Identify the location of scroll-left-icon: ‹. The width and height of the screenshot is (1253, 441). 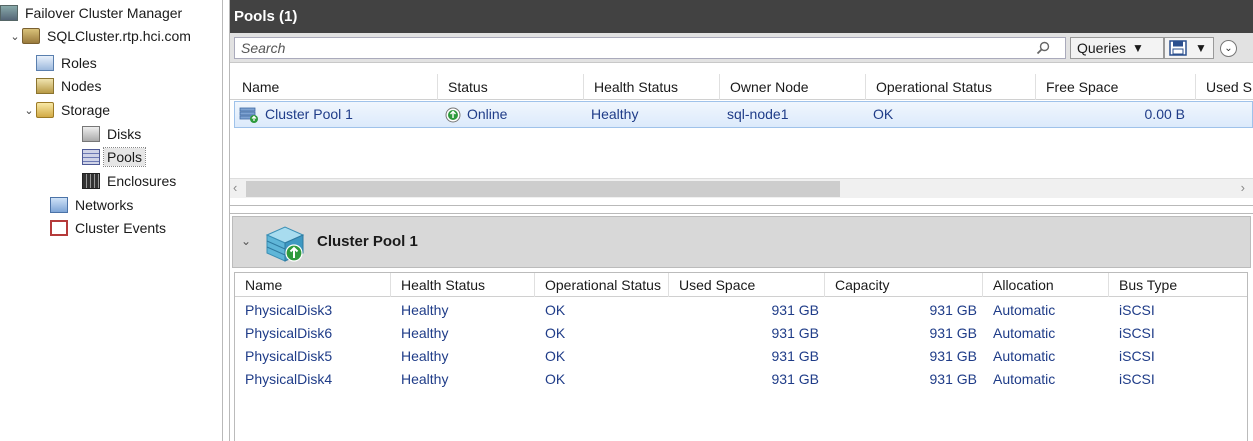
(235, 187).